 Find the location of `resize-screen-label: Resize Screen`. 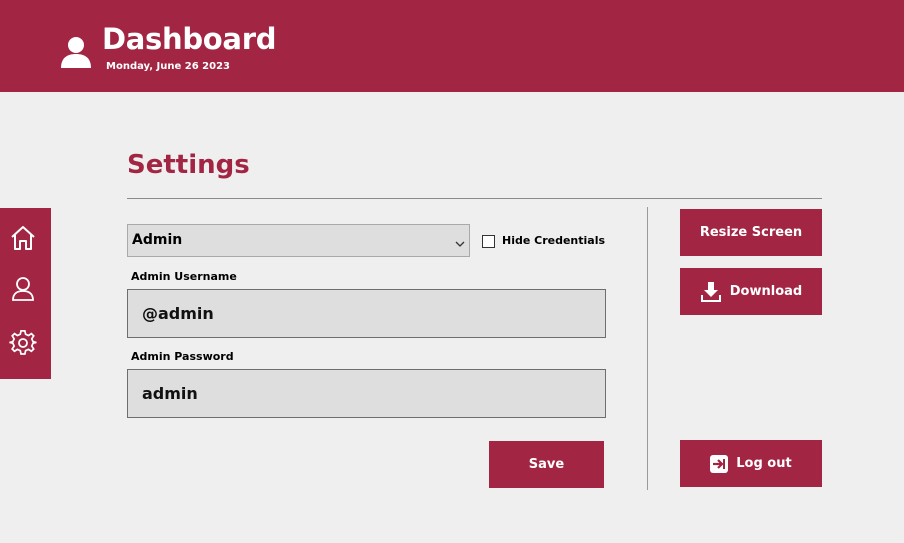

resize-screen-label: Resize Screen is located at coordinates (751, 232).